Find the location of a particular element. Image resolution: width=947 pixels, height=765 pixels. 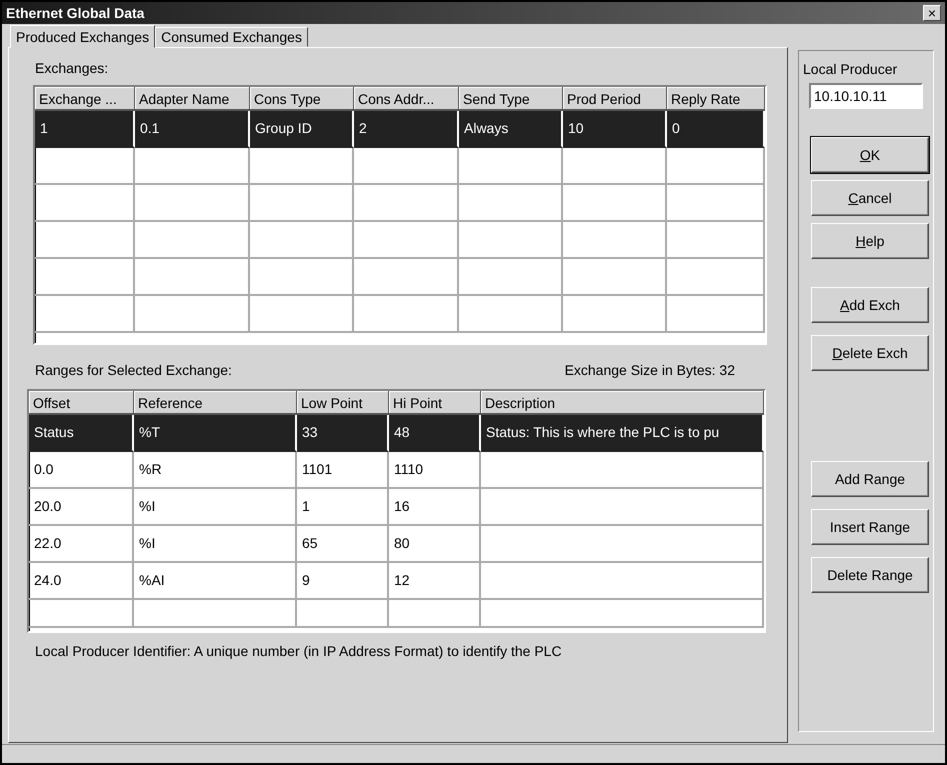

table-cell: Status is located at coordinates (81, 433).